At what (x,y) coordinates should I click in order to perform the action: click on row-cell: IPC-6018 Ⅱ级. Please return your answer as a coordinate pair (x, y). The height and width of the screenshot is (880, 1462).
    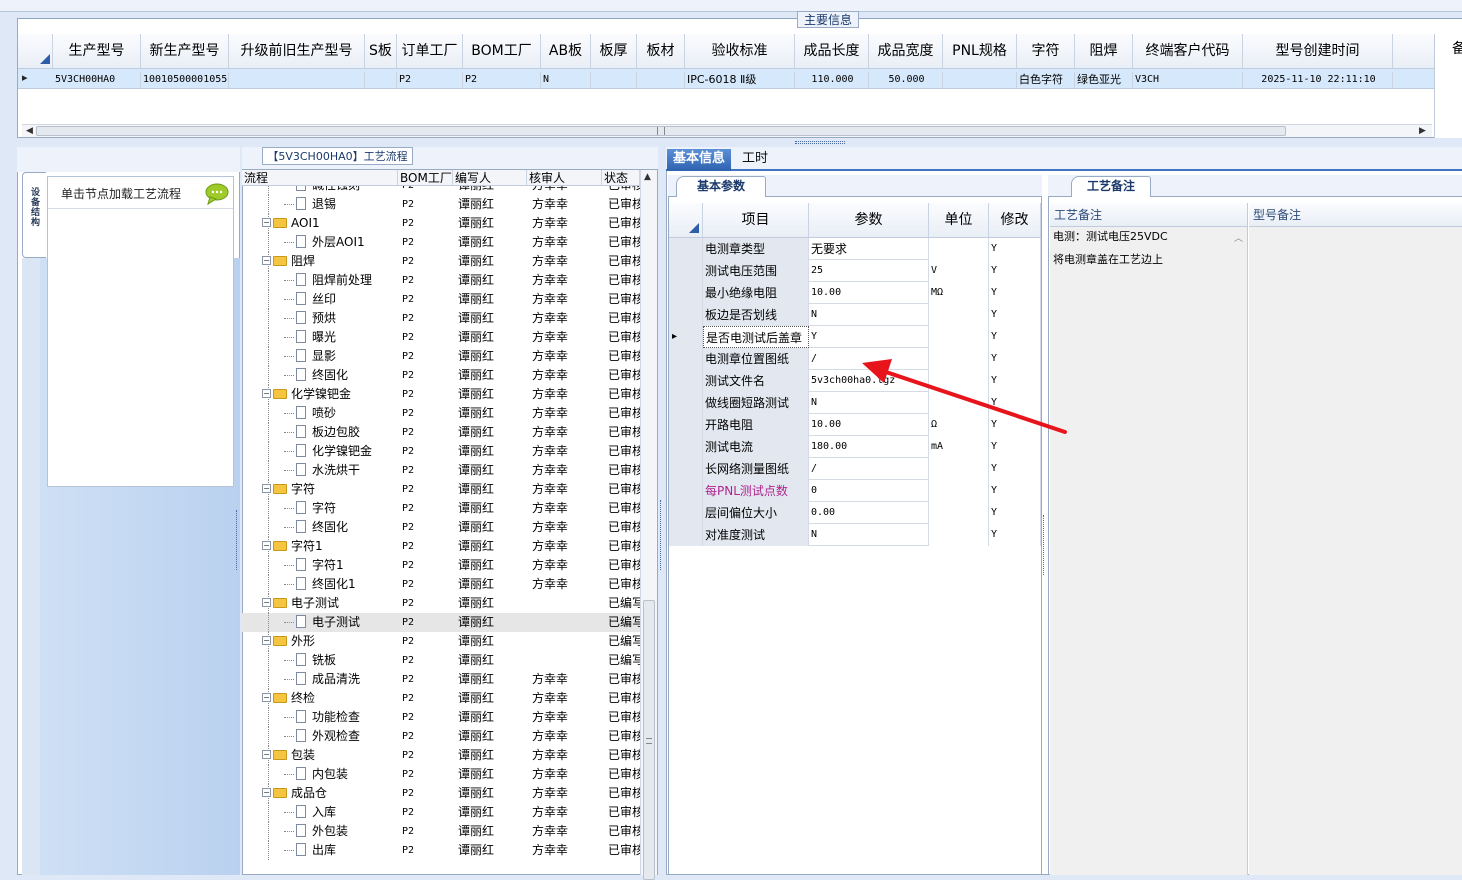
    Looking at the image, I should click on (740, 80).